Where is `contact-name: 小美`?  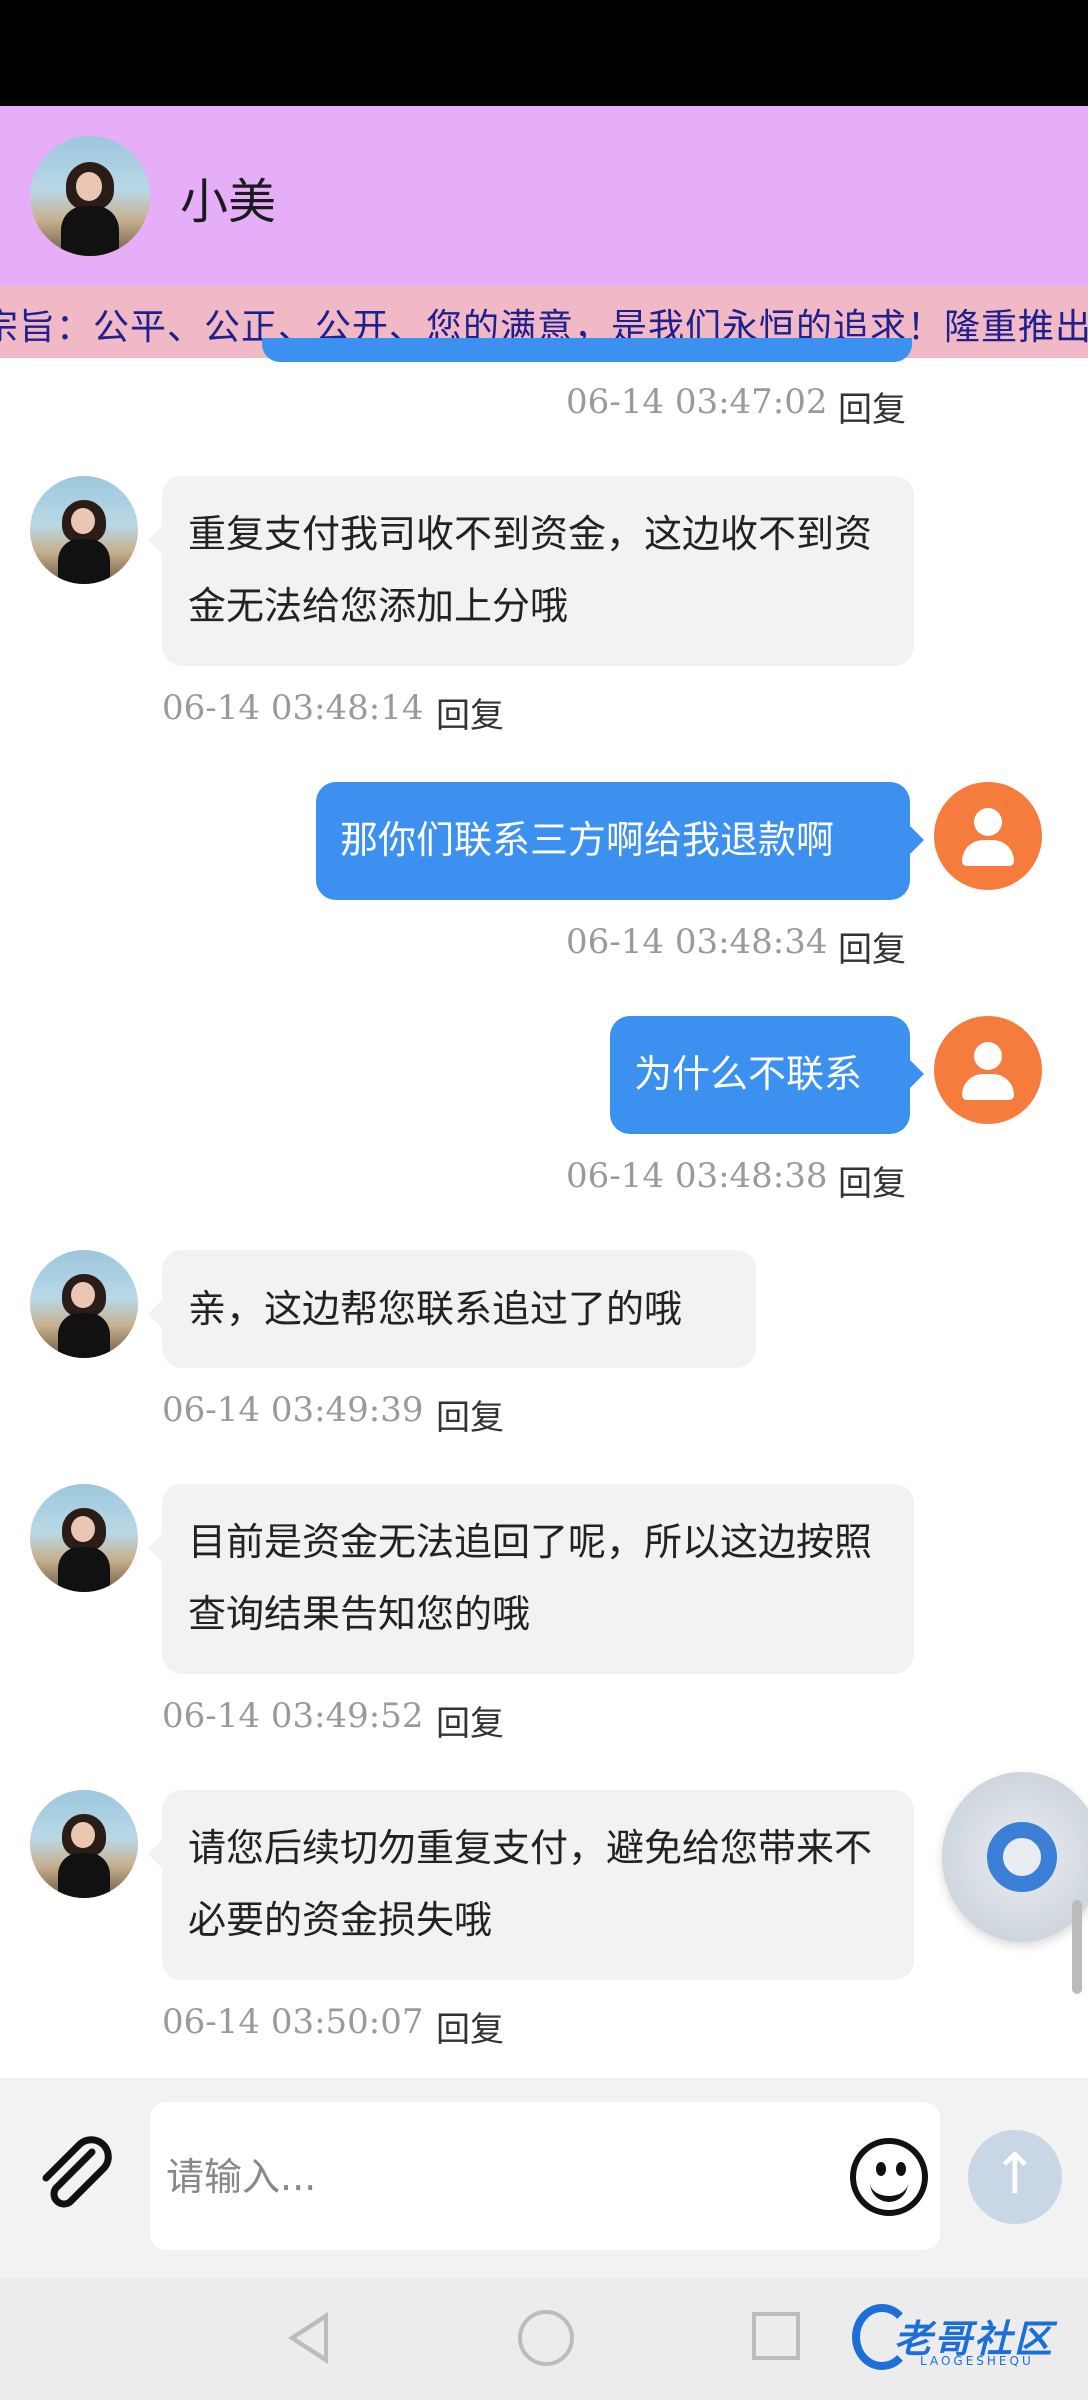
contact-name: 小美 is located at coordinates (228, 202).